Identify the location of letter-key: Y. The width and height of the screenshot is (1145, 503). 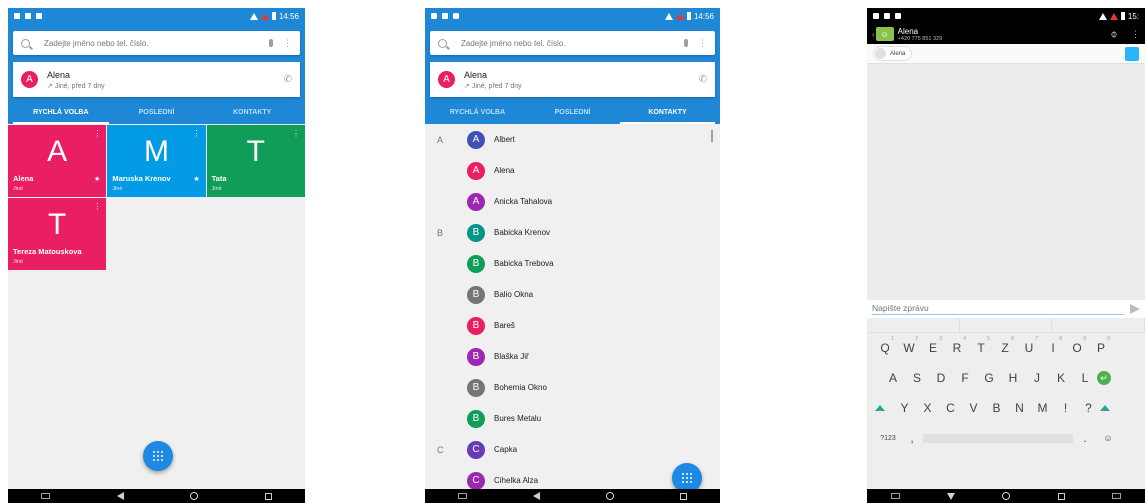
(904, 408).